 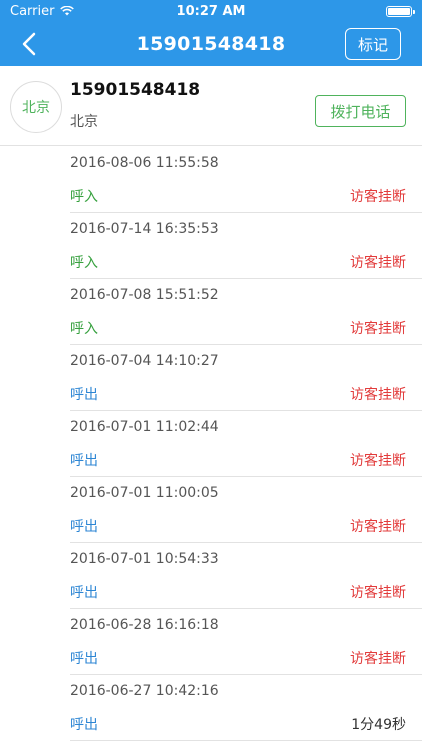 What do you see at coordinates (246, 378) in the screenshot?
I see `list-item: 2016-07-04 14:10:27 呼出 访客挂断` at bounding box center [246, 378].